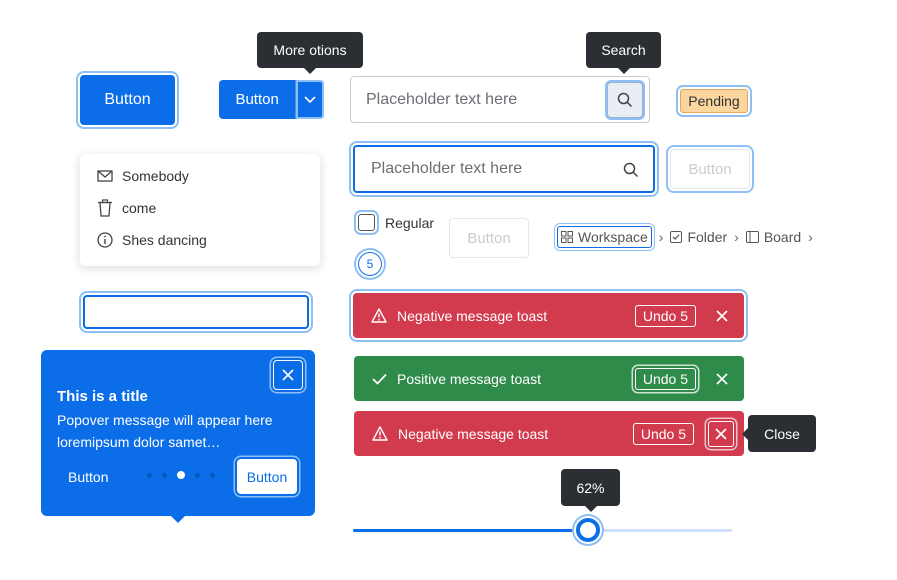 The width and height of the screenshot is (897, 580). I want to click on more-options-tooltip: More otions, so click(310, 53).